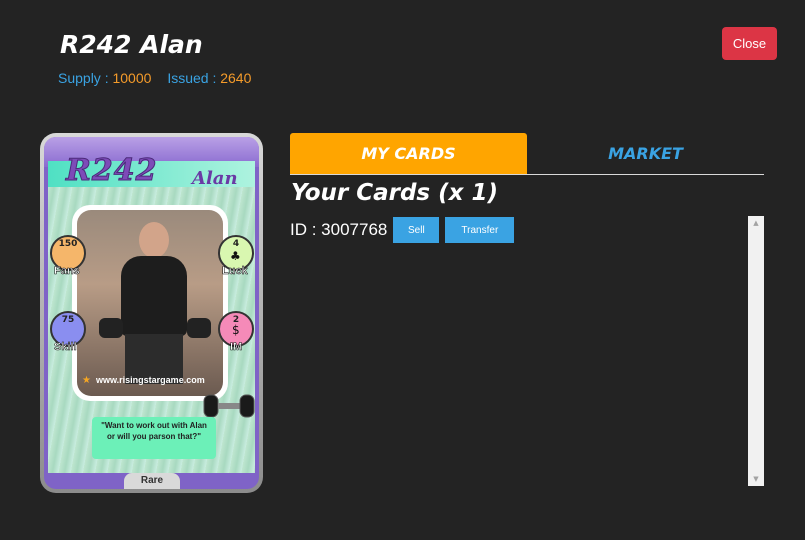 This screenshot has height=540, width=805. Describe the element at coordinates (150, 380) in the screenshot. I see `card-website: www.risingstargame.com` at that location.